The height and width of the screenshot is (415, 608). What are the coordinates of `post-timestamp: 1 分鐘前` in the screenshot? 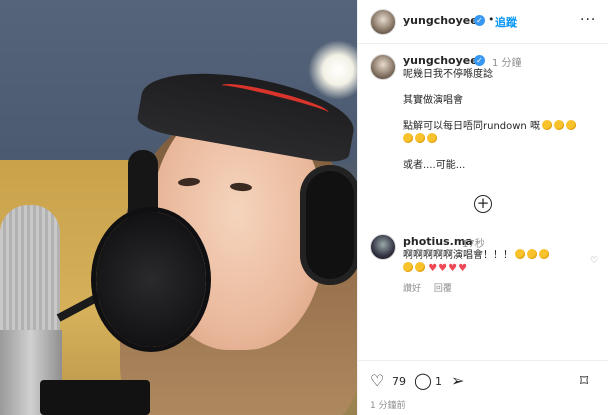 It's located at (388, 404).